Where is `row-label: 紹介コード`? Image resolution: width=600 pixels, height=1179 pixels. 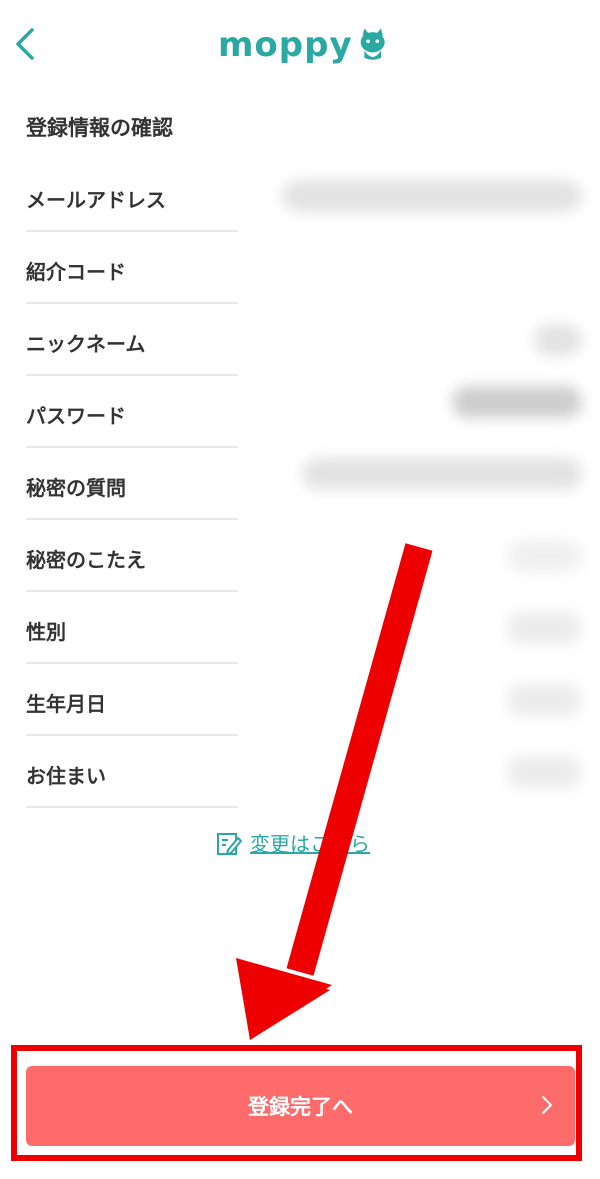
row-label: 紹介コード is located at coordinates (76, 272).